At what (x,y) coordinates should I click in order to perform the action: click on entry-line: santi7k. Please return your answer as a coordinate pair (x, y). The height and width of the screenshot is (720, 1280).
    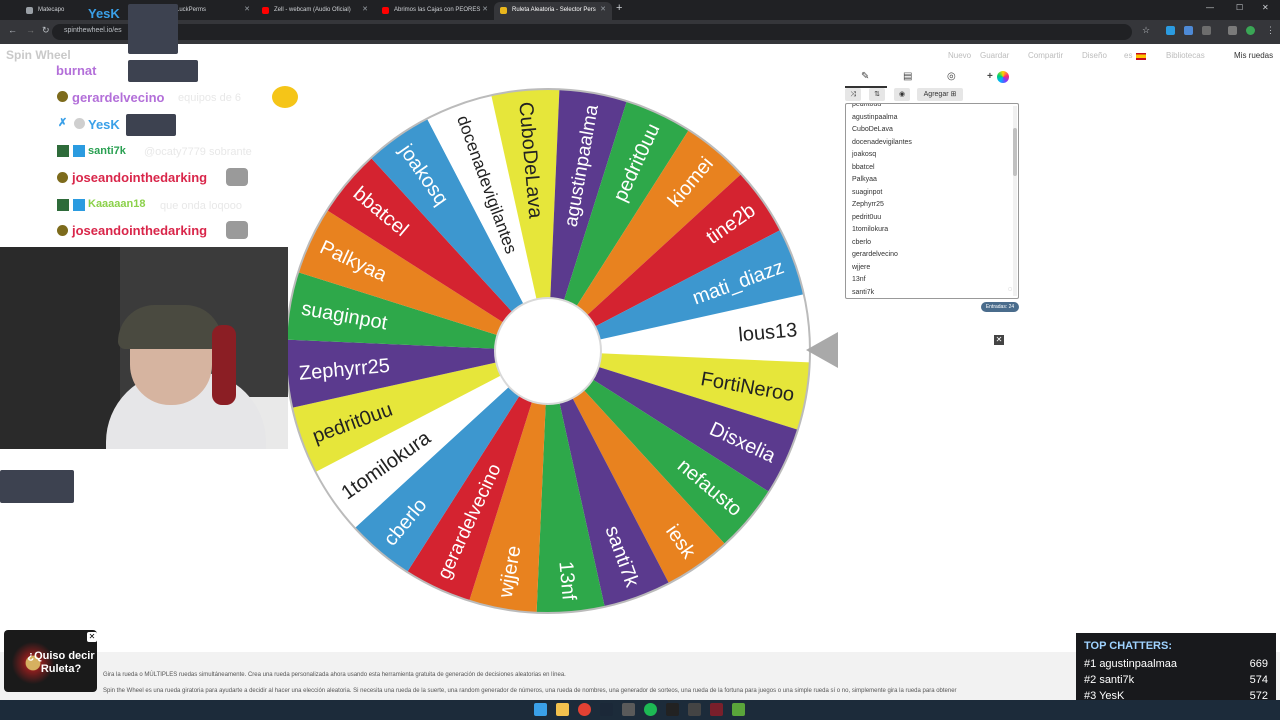
    Looking at the image, I should click on (863, 292).